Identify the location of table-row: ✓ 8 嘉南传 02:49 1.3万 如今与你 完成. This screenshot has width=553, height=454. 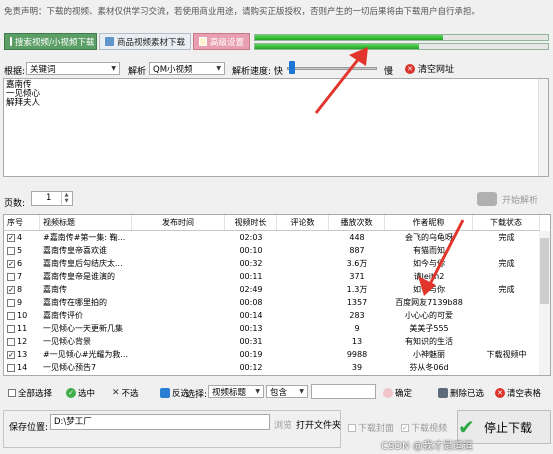
(272, 290).